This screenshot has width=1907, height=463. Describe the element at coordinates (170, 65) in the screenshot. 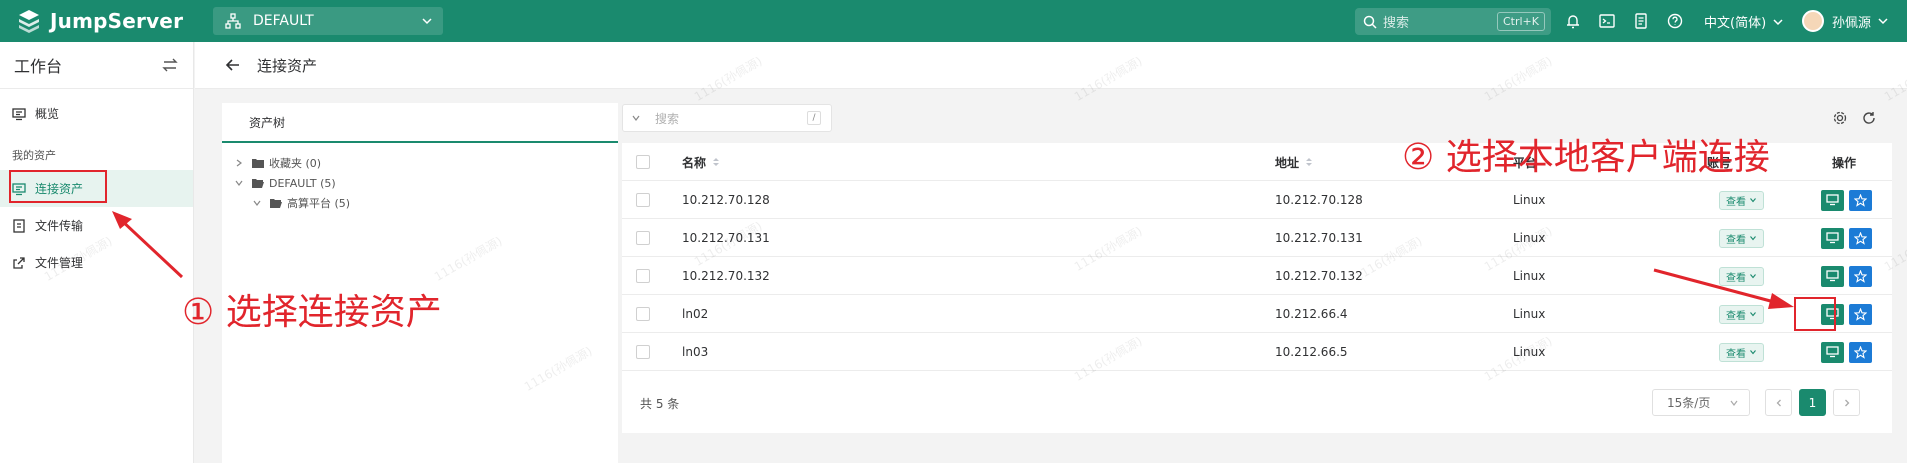

I see `switch-view-icon` at that location.